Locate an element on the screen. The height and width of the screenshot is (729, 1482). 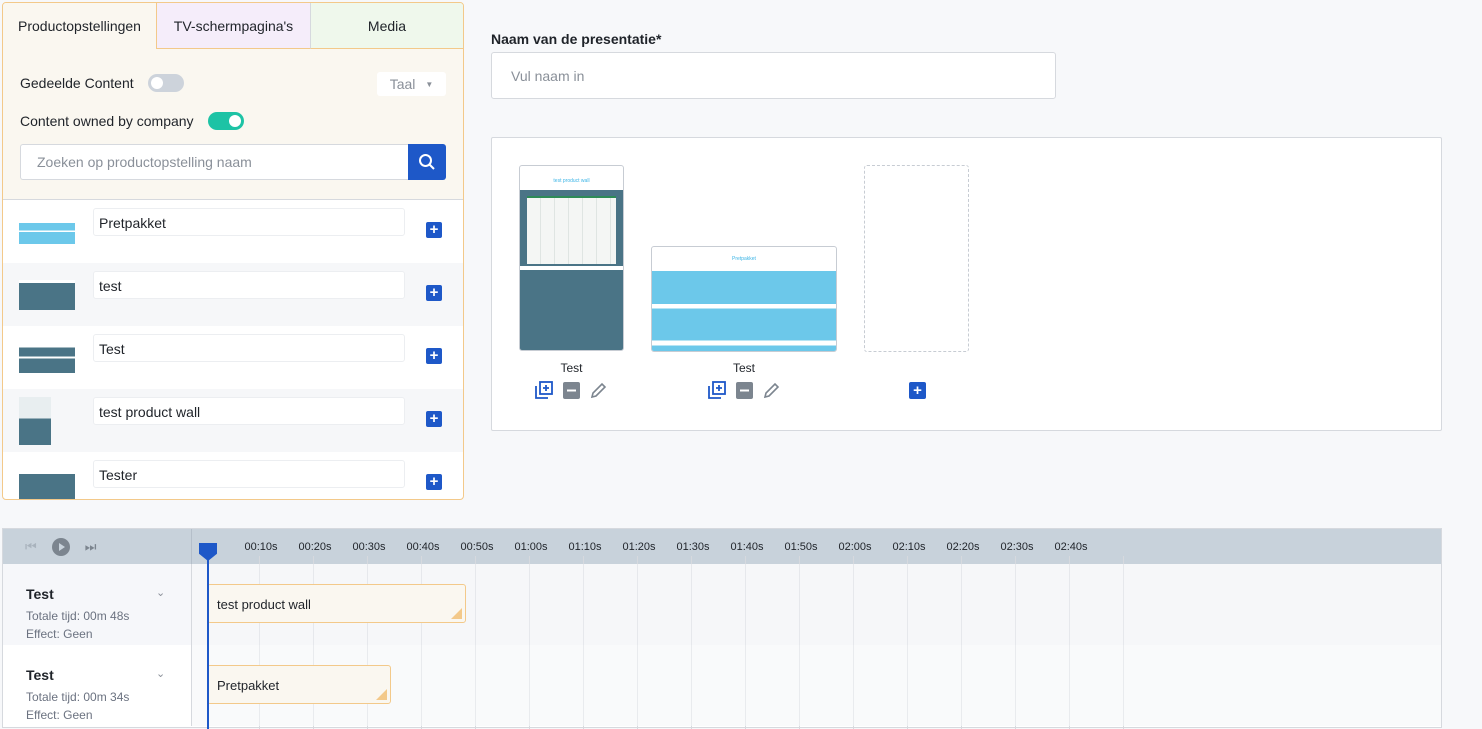
tick-label: 00:10s is located at coordinates (261, 547).